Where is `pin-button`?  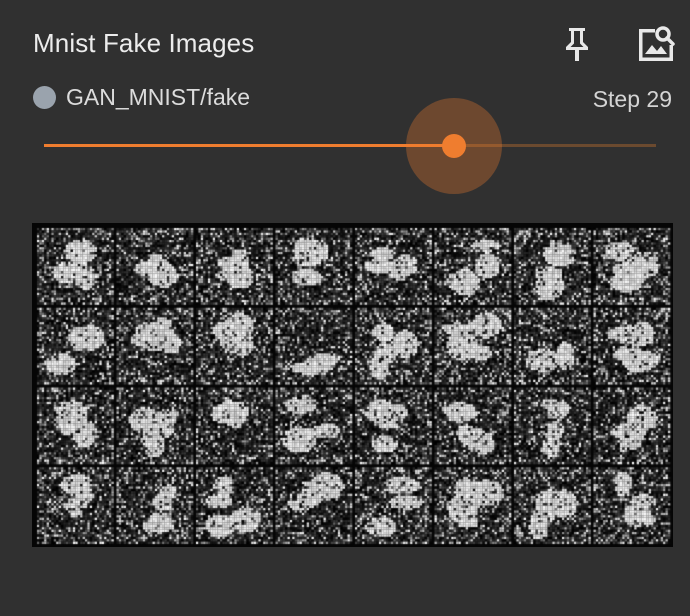
pin-button is located at coordinates (577, 44).